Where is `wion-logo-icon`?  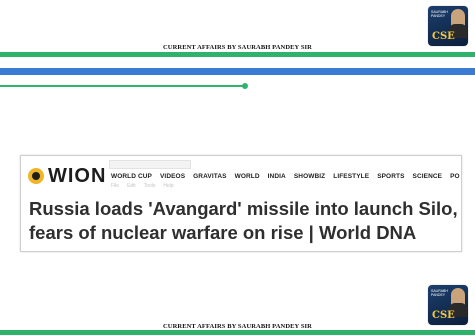
wion-logo-icon is located at coordinates (36, 176).